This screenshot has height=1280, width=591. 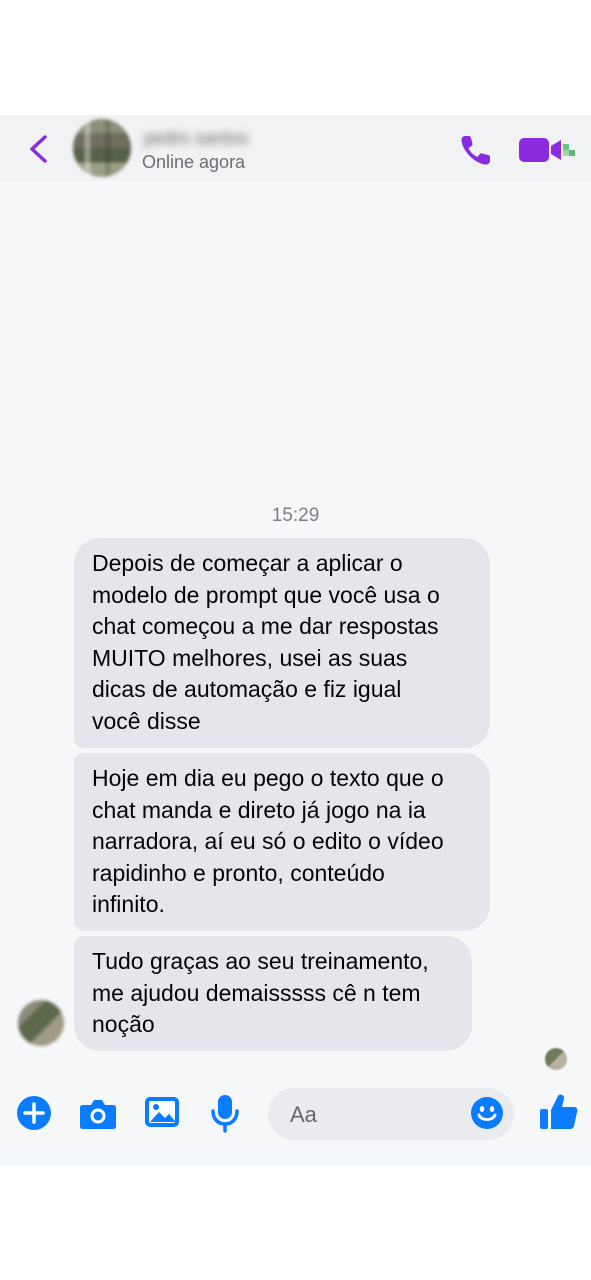 I want to click on microphone-icon, so click(x=225, y=1113).